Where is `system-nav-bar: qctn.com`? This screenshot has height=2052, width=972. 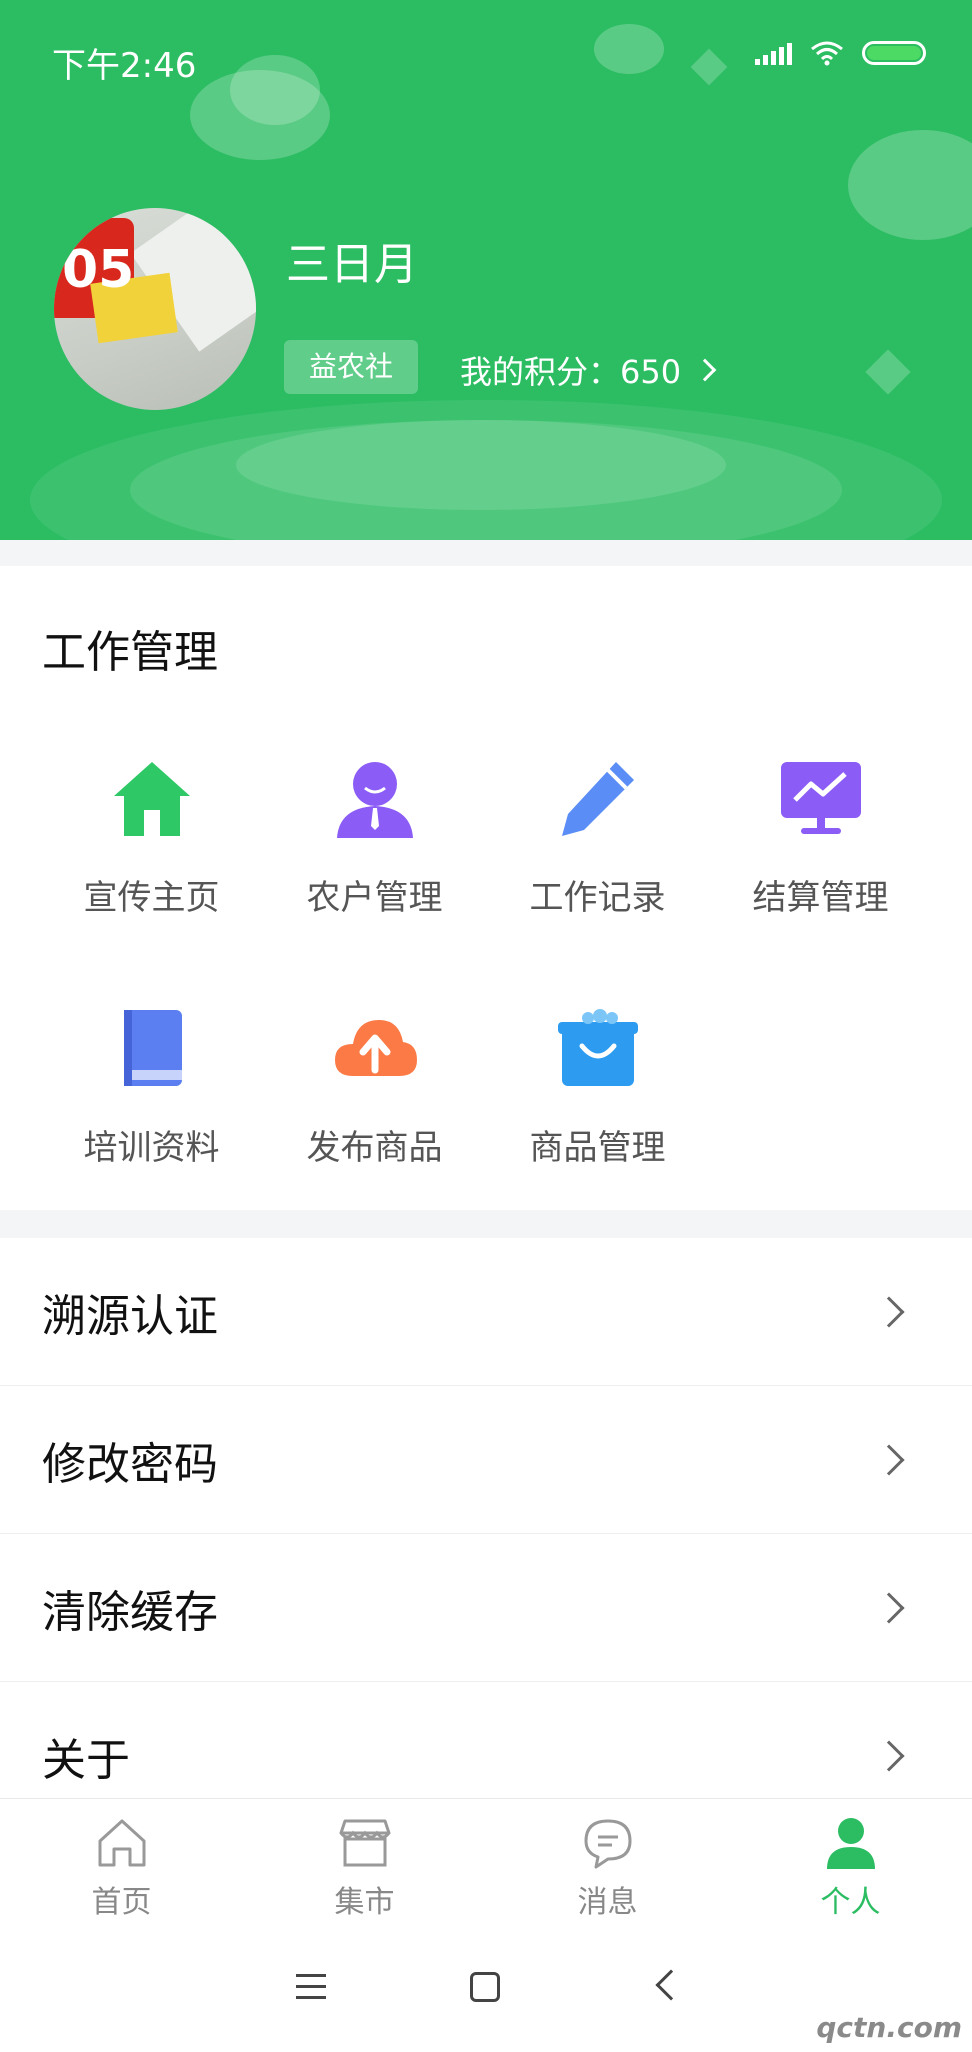 system-nav-bar: qctn.com is located at coordinates (486, 1988).